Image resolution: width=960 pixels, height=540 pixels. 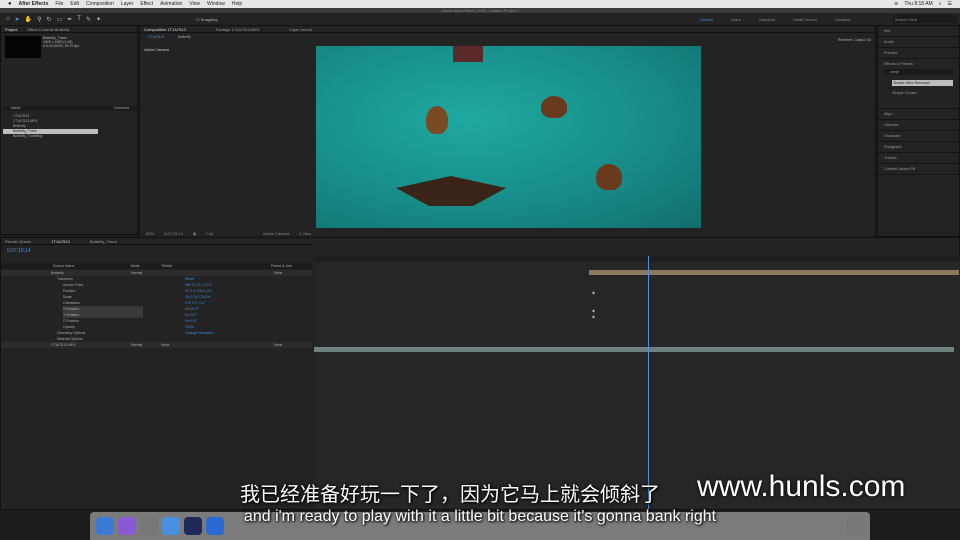 What do you see at coordinates (146, 266) in the screenshot?
I see `header-mode: Mode` at bounding box center [146, 266].